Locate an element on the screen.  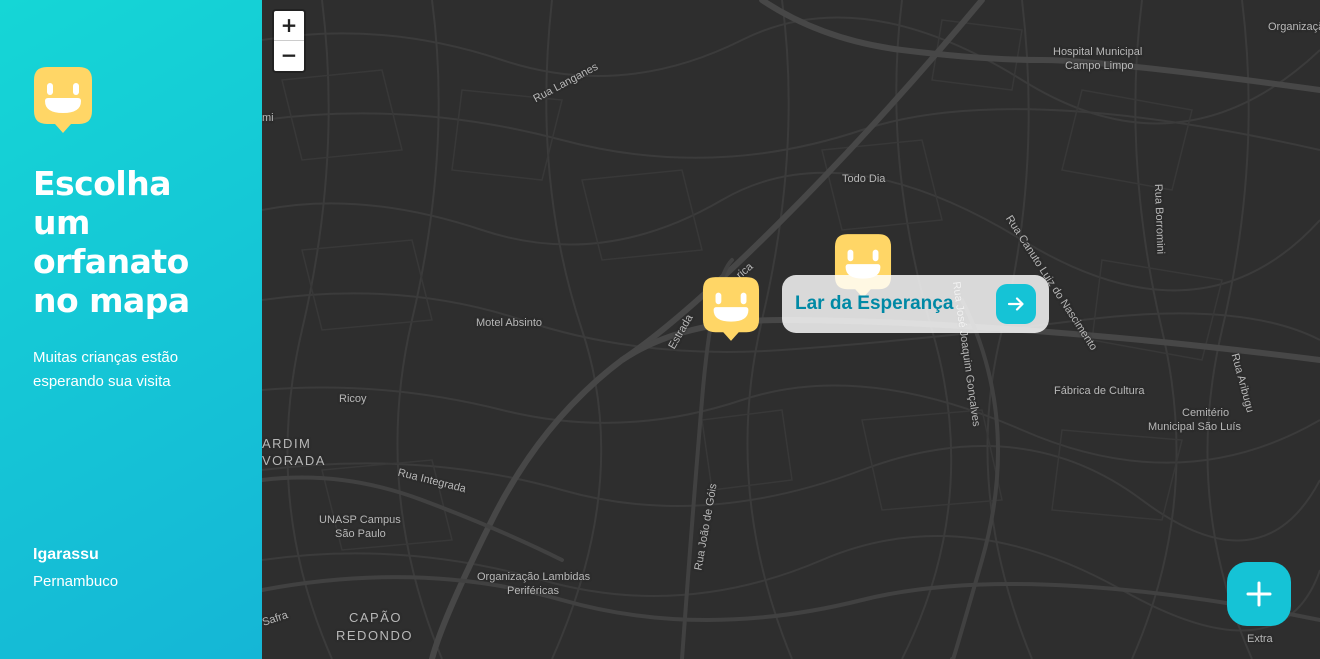
view-orphanage-button is located at coordinates (1016, 304).